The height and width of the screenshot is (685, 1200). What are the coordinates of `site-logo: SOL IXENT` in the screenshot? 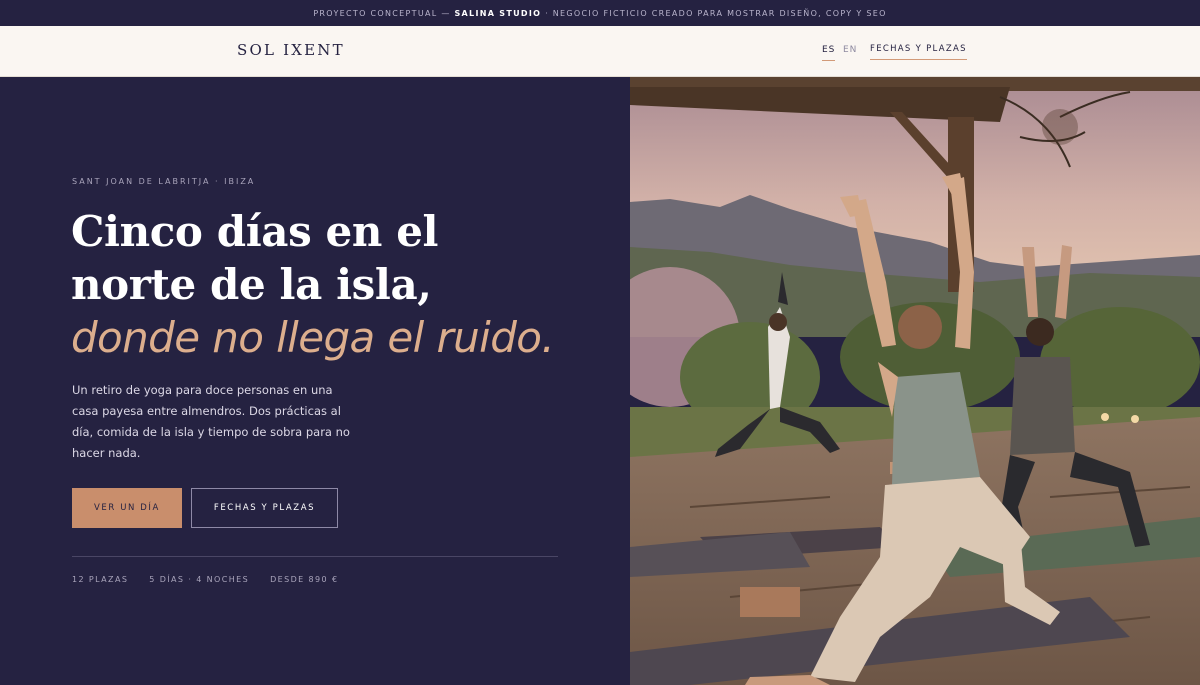 It's located at (291, 50).